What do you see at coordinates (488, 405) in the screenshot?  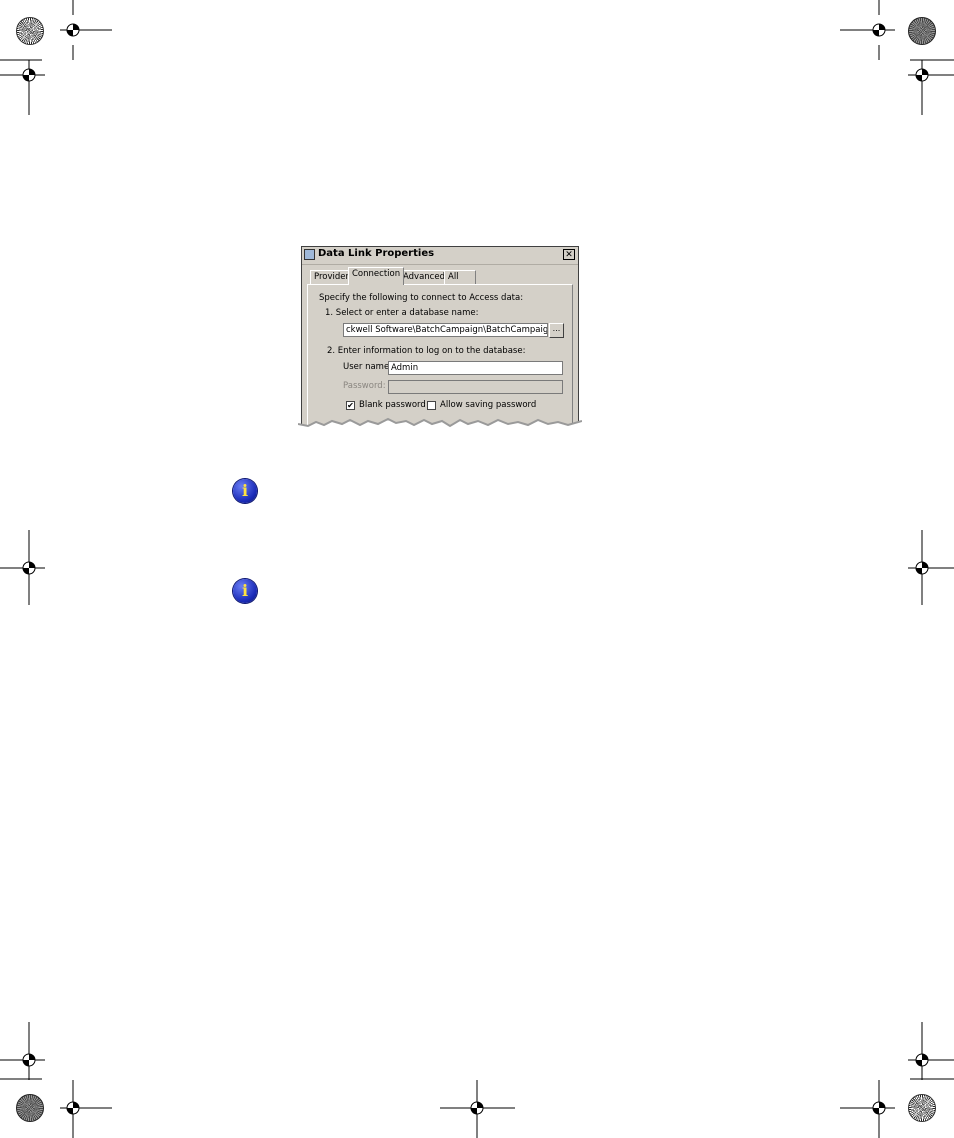 I see `allow-saving-password-label: Allow saving password` at bounding box center [488, 405].